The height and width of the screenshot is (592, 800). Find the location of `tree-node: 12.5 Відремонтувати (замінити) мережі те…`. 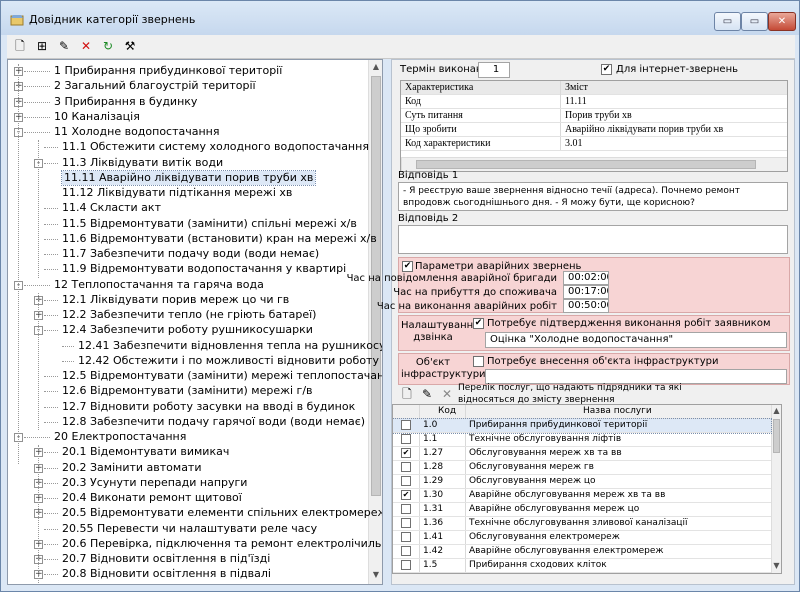

tree-node: 12.5 Відремонтувати (замінити) мережі те… is located at coordinates (222, 376).